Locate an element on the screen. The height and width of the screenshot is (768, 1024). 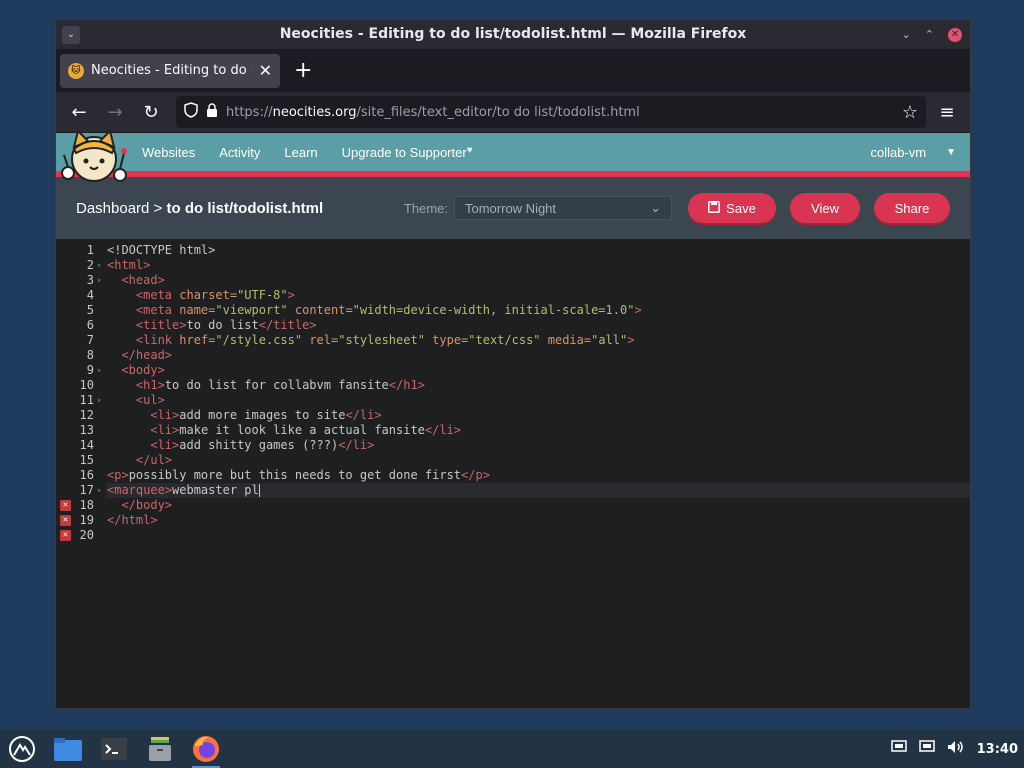
lock-icon is located at coordinates (212, 112).